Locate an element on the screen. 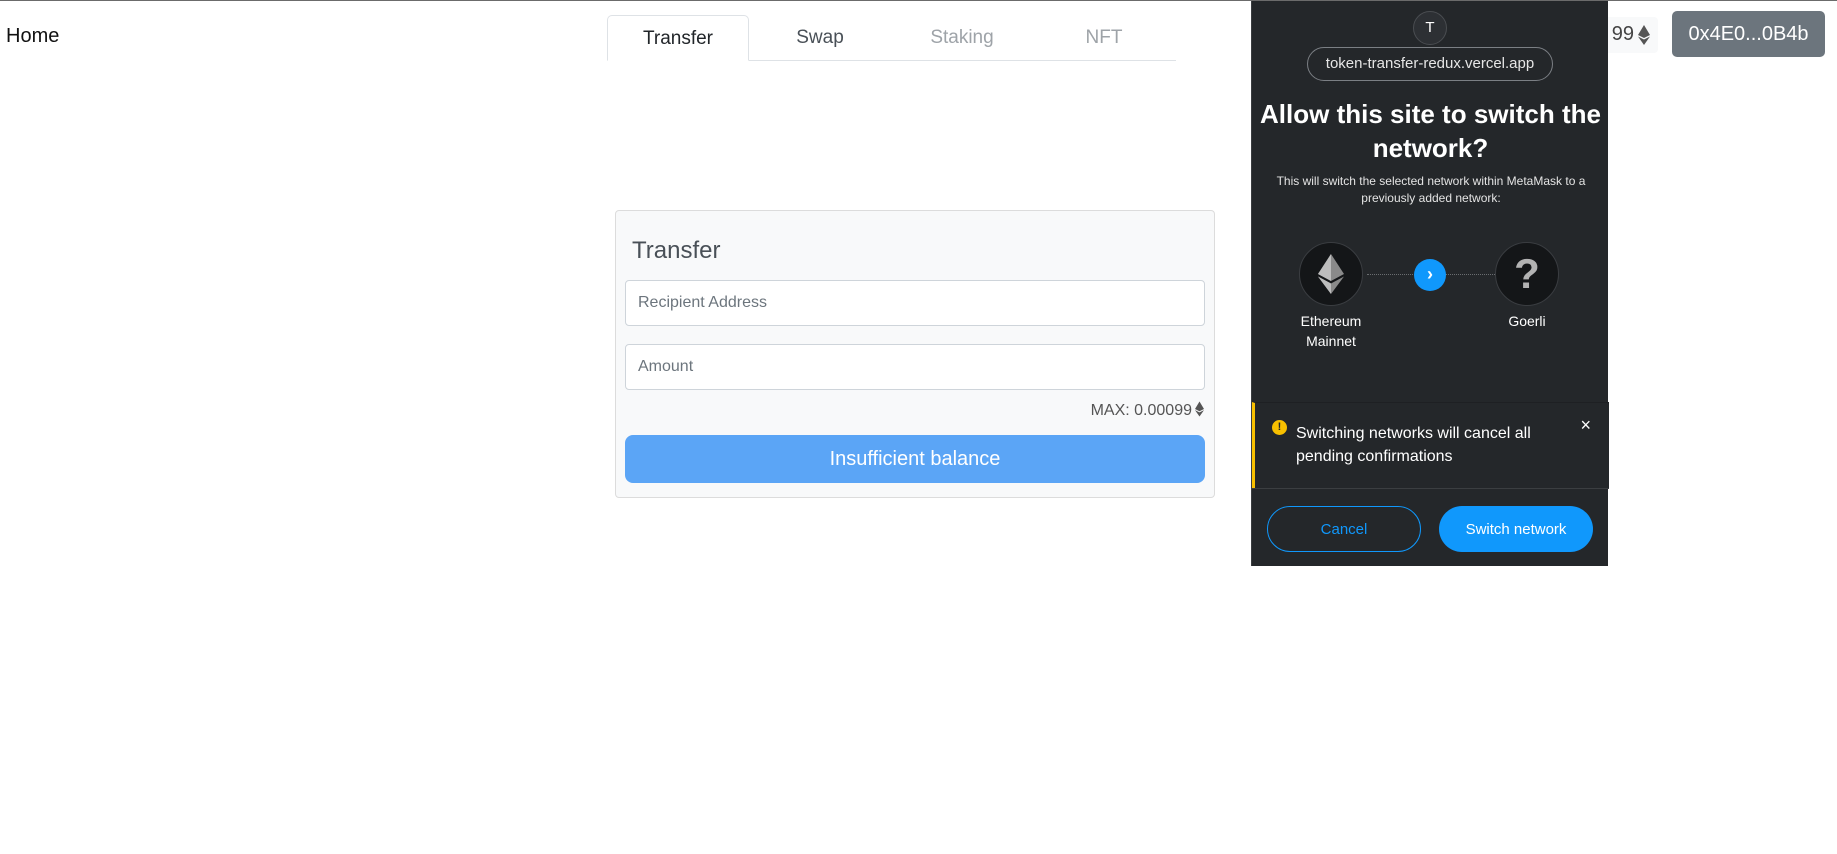 This screenshot has height=854, width=1837. tab-nft: NFT is located at coordinates (1104, 37).